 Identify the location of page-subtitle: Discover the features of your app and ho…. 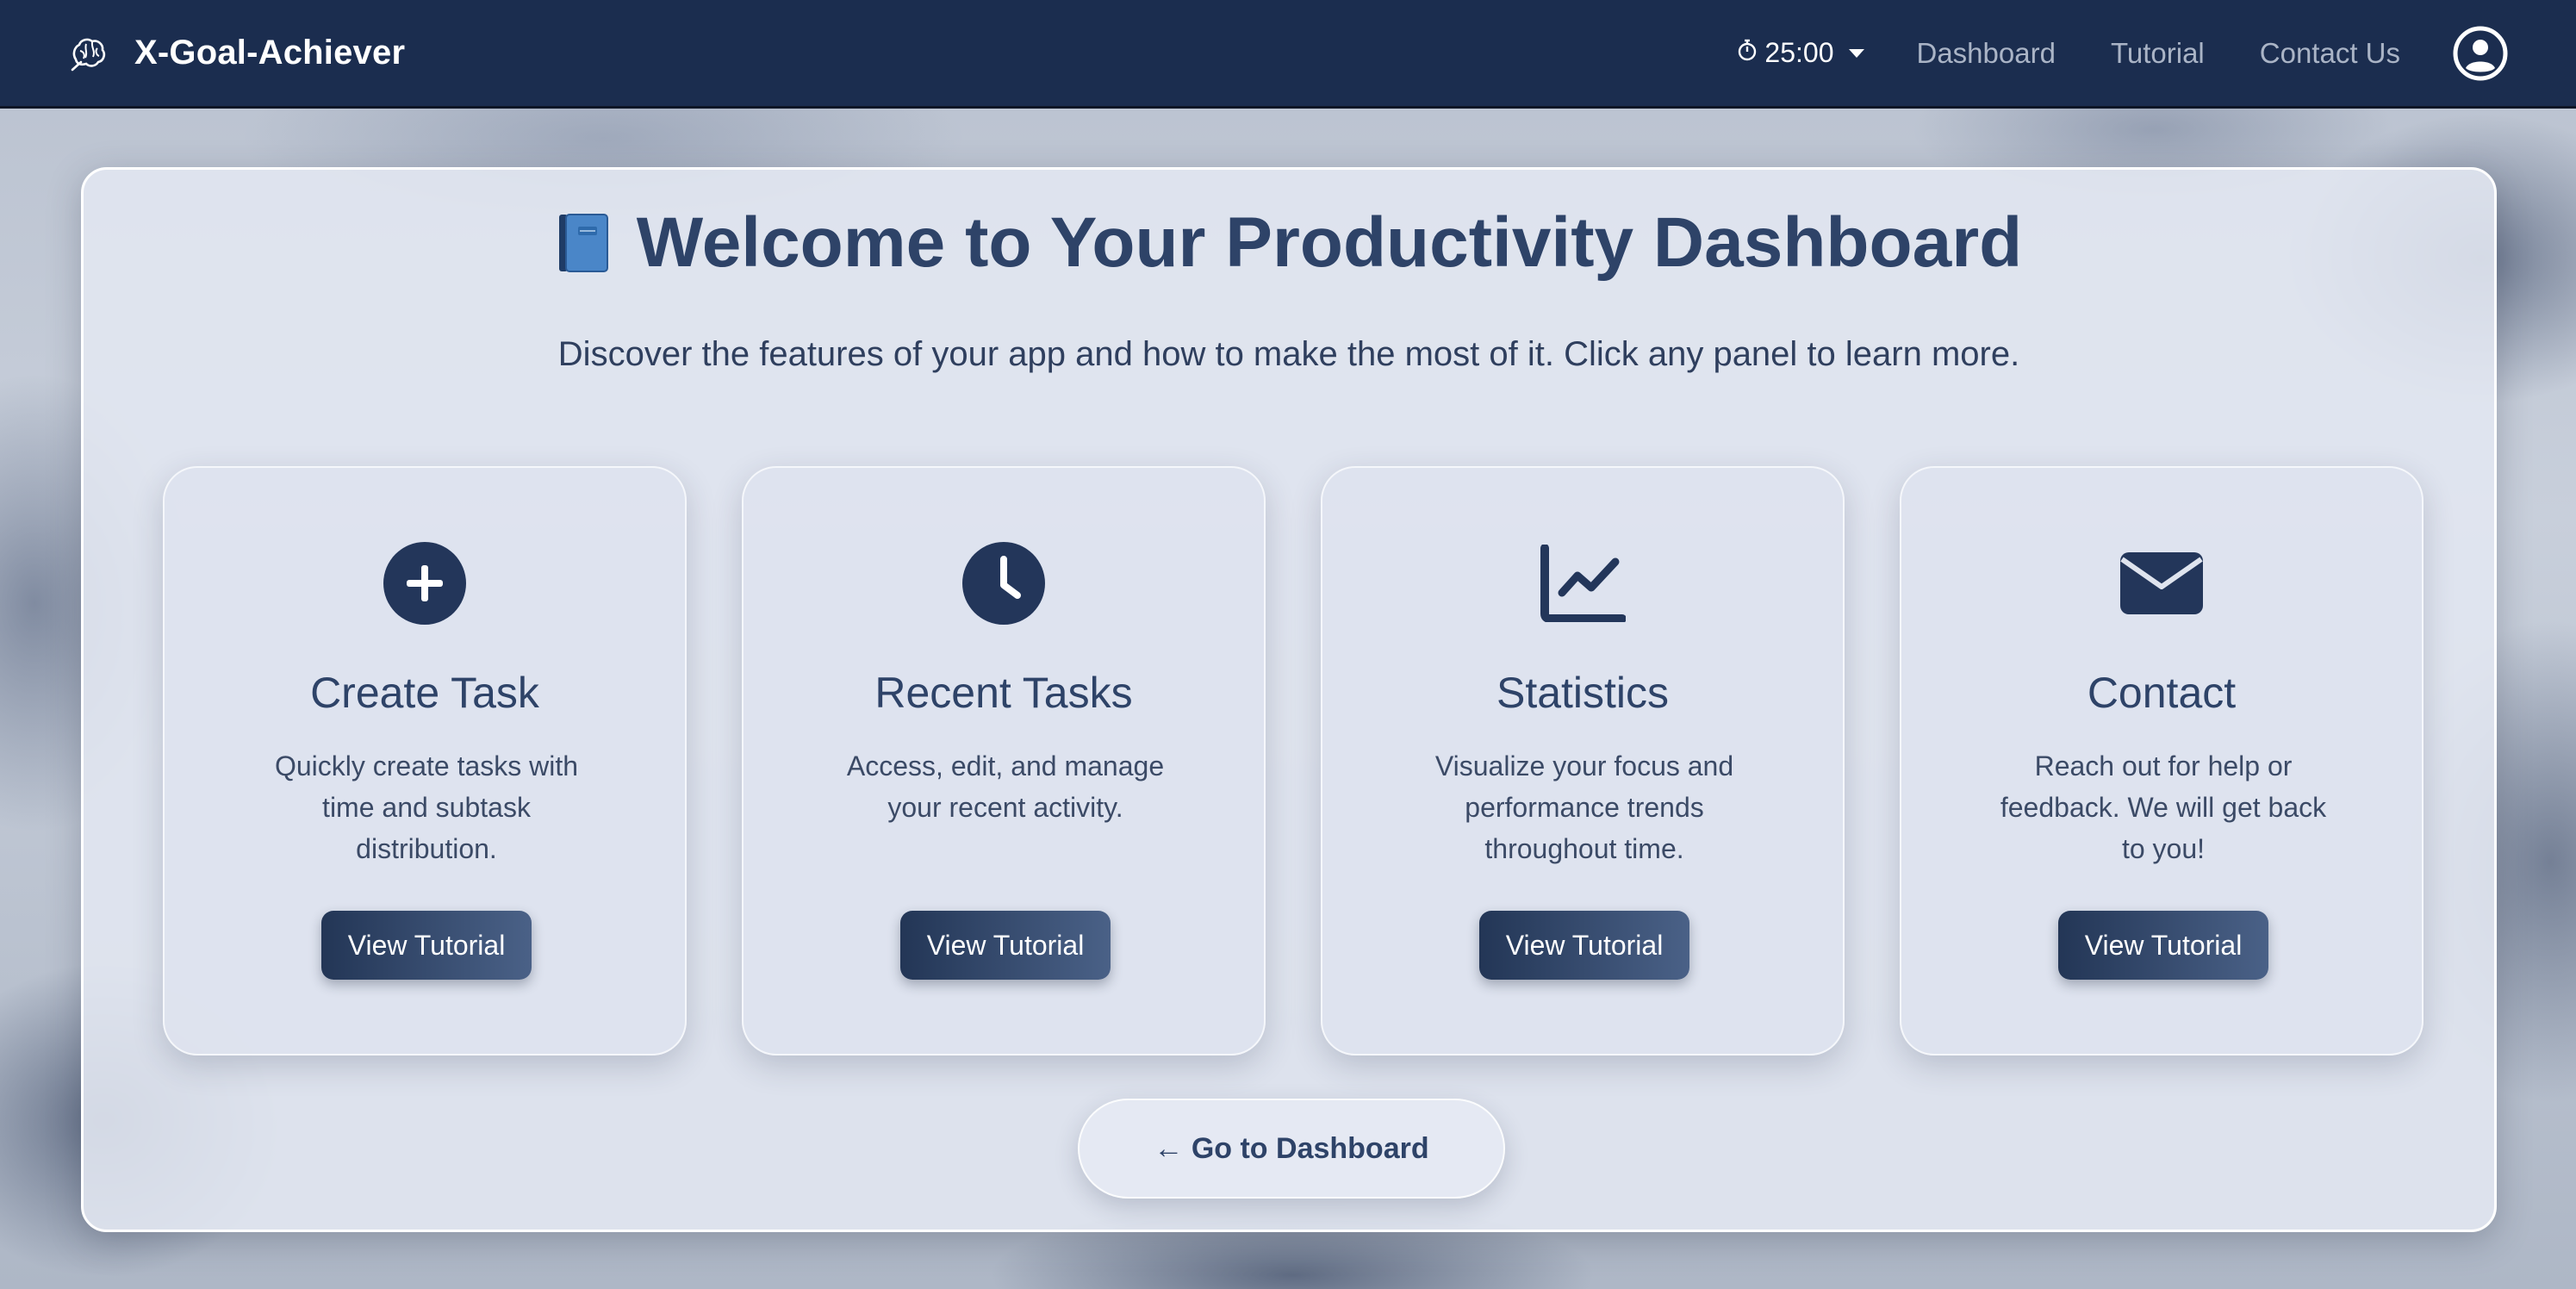
(1289, 354).